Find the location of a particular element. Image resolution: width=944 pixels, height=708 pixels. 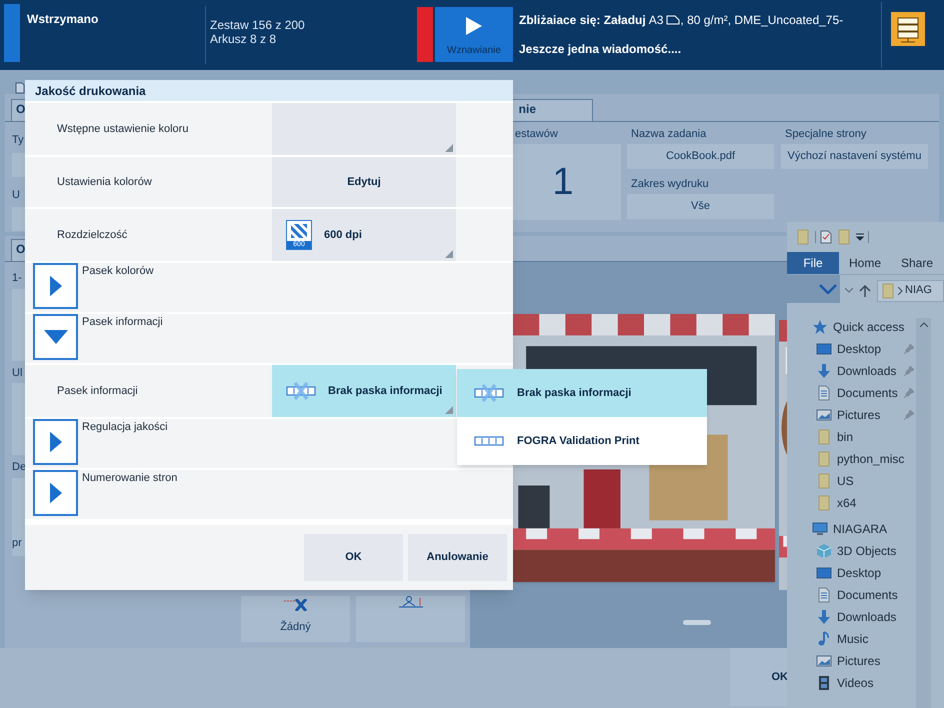

computer-icon is located at coordinates (820, 529).